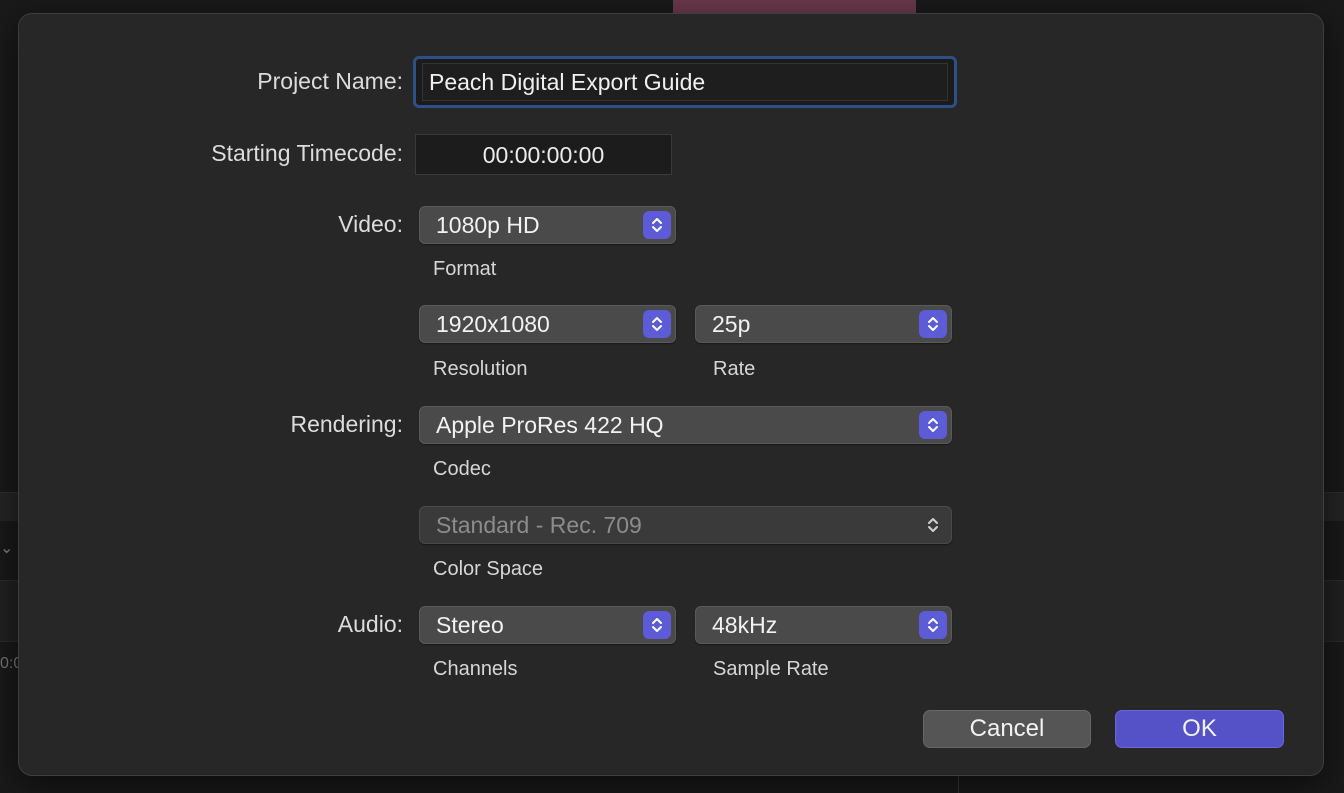  What do you see at coordinates (470, 625) in the screenshot?
I see `channels-value: Stereo` at bounding box center [470, 625].